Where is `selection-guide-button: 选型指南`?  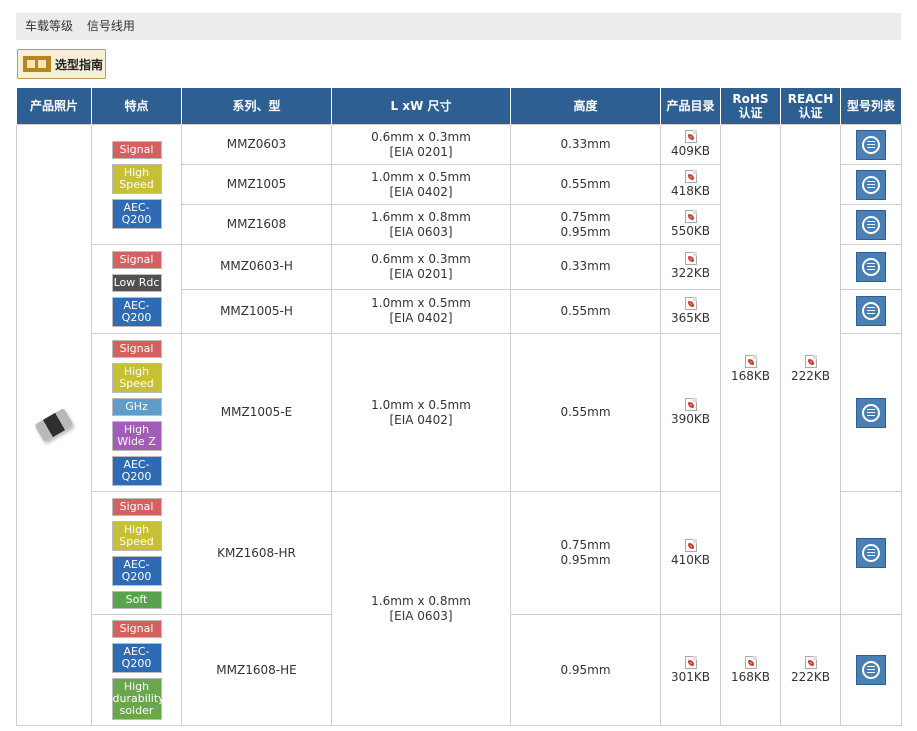 selection-guide-button: 选型指南 is located at coordinates (61, 64).